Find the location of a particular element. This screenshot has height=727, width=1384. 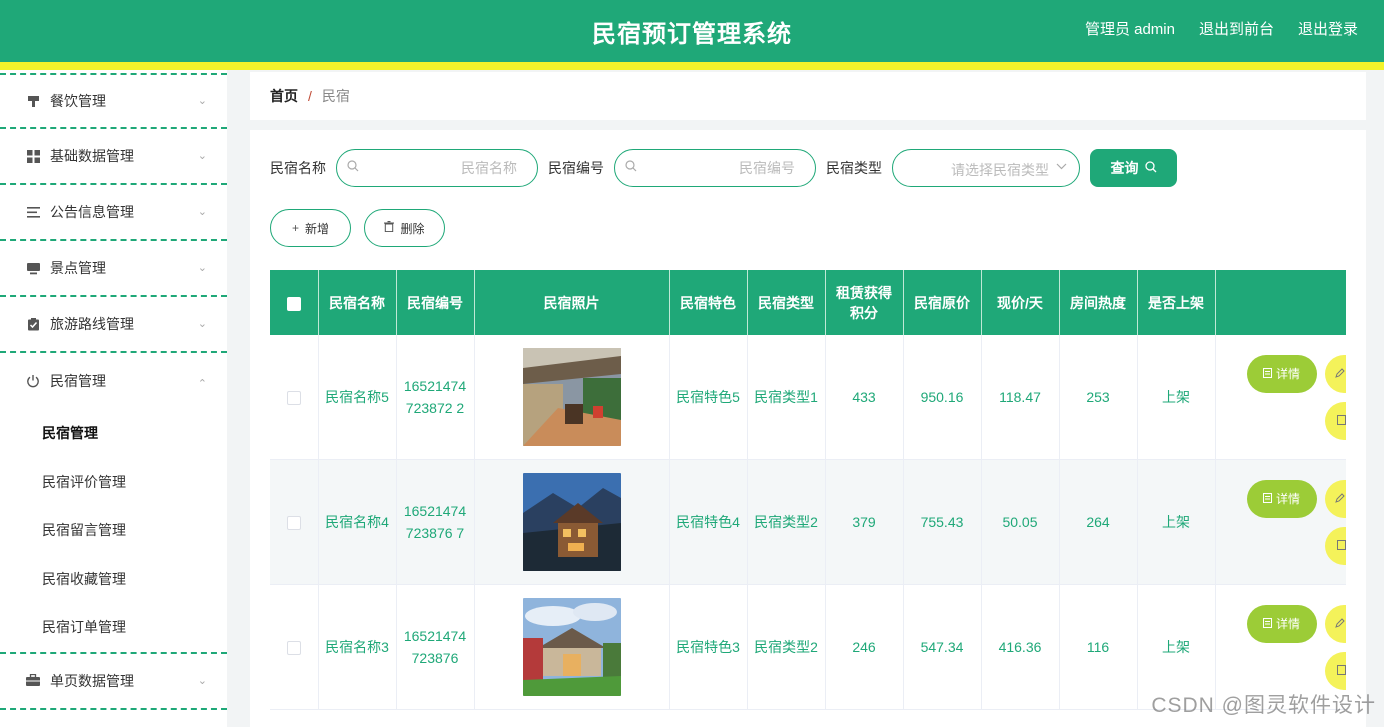

cell-heat: 264 is located at coordinates (1098, 522).